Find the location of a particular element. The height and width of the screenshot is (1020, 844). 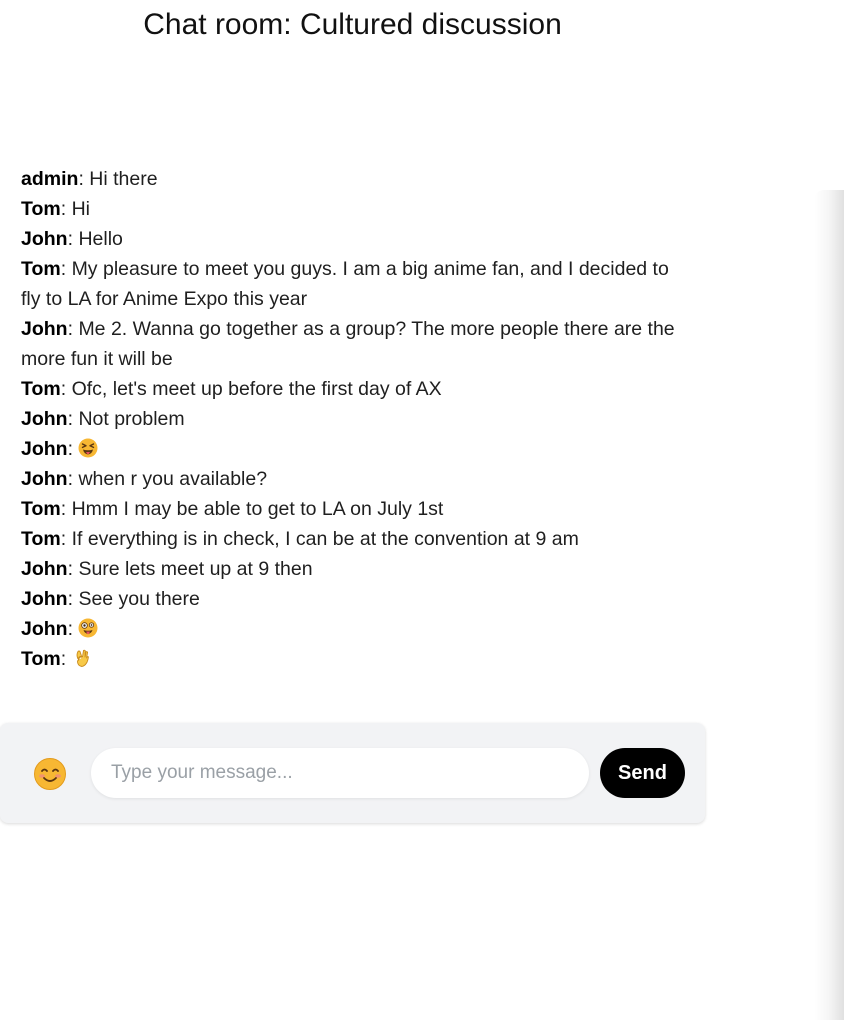

message-text: Hello is located at coordinates (100, 239).